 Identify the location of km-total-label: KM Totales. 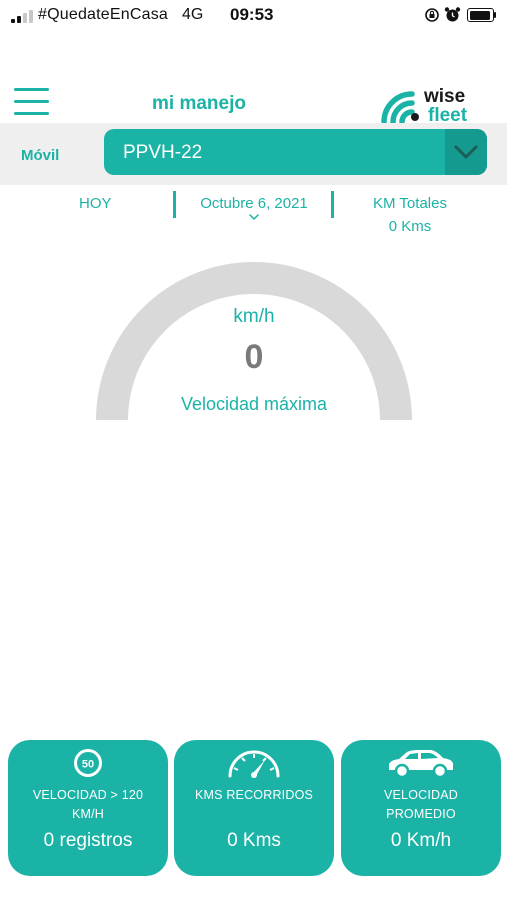
(410, 203).